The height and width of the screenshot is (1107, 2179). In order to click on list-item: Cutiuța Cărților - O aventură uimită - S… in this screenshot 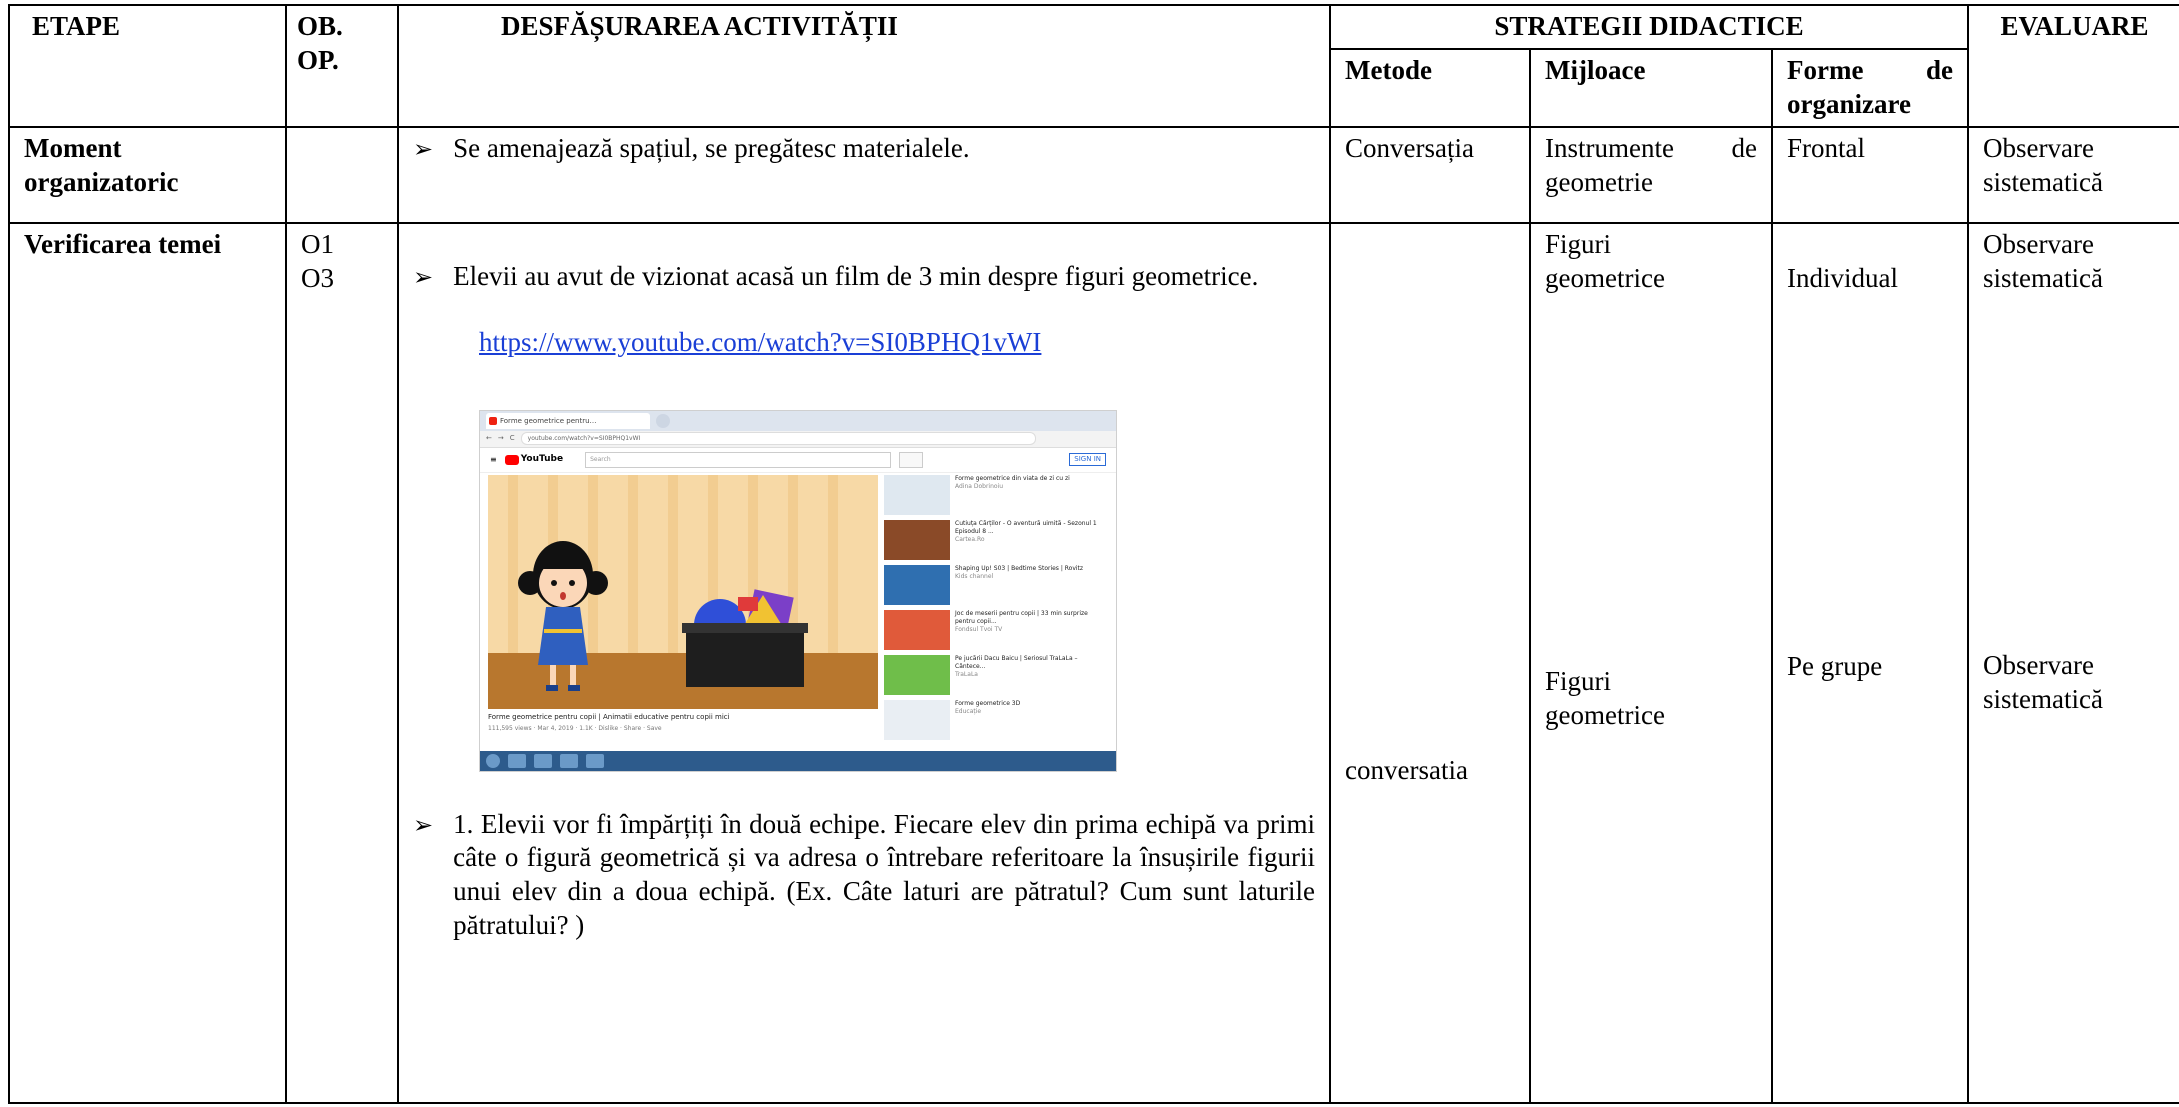, I will do `click(994, 540)`.